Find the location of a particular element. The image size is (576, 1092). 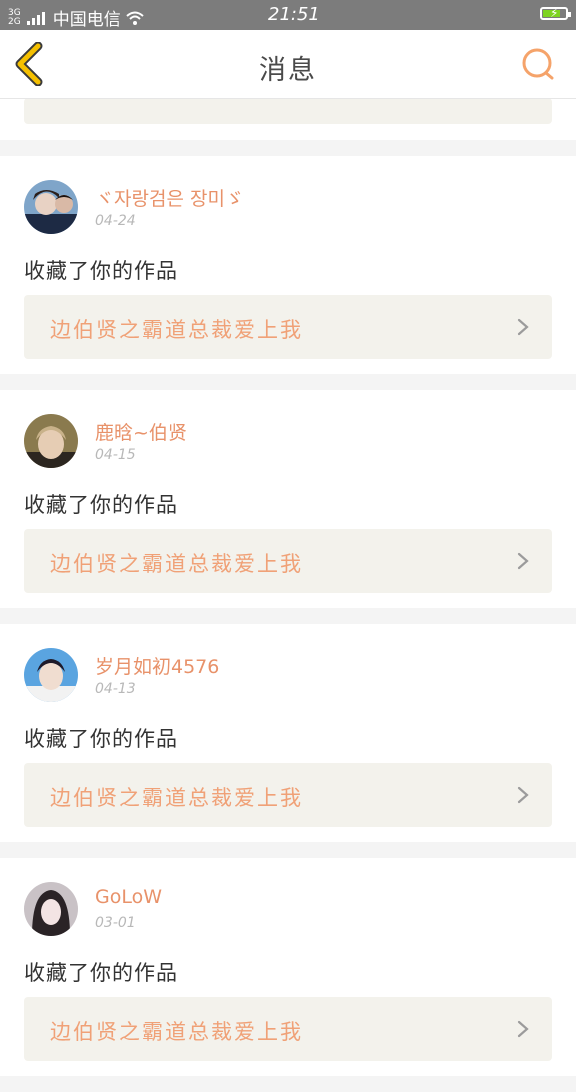

partial-work-link is located at coordinates (288, 111).